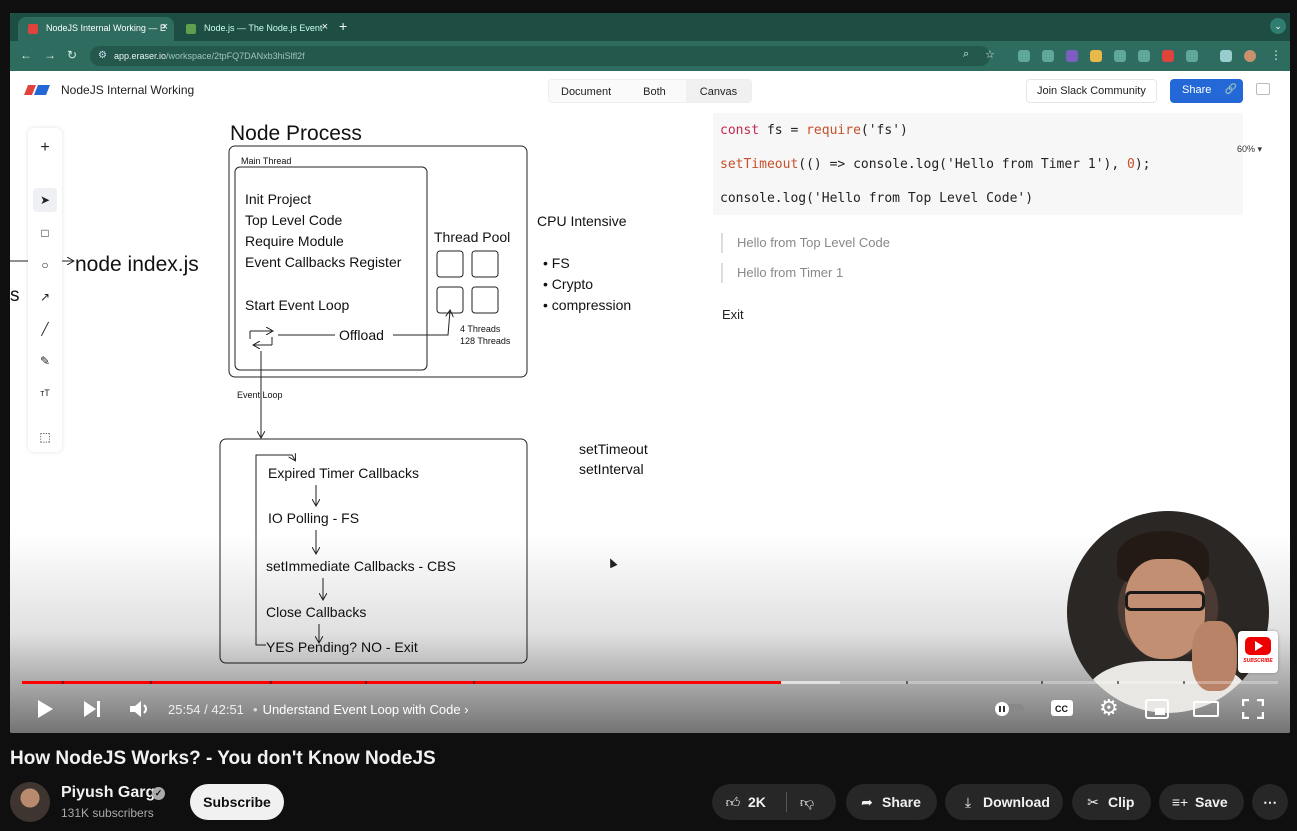 The width and height of the screenshot is (1297, 831). What do you see at coordinates (1278, 26) in the screenshot?
I see `chevron-down-icon: ⌄` at bounding box center [1278, 26].